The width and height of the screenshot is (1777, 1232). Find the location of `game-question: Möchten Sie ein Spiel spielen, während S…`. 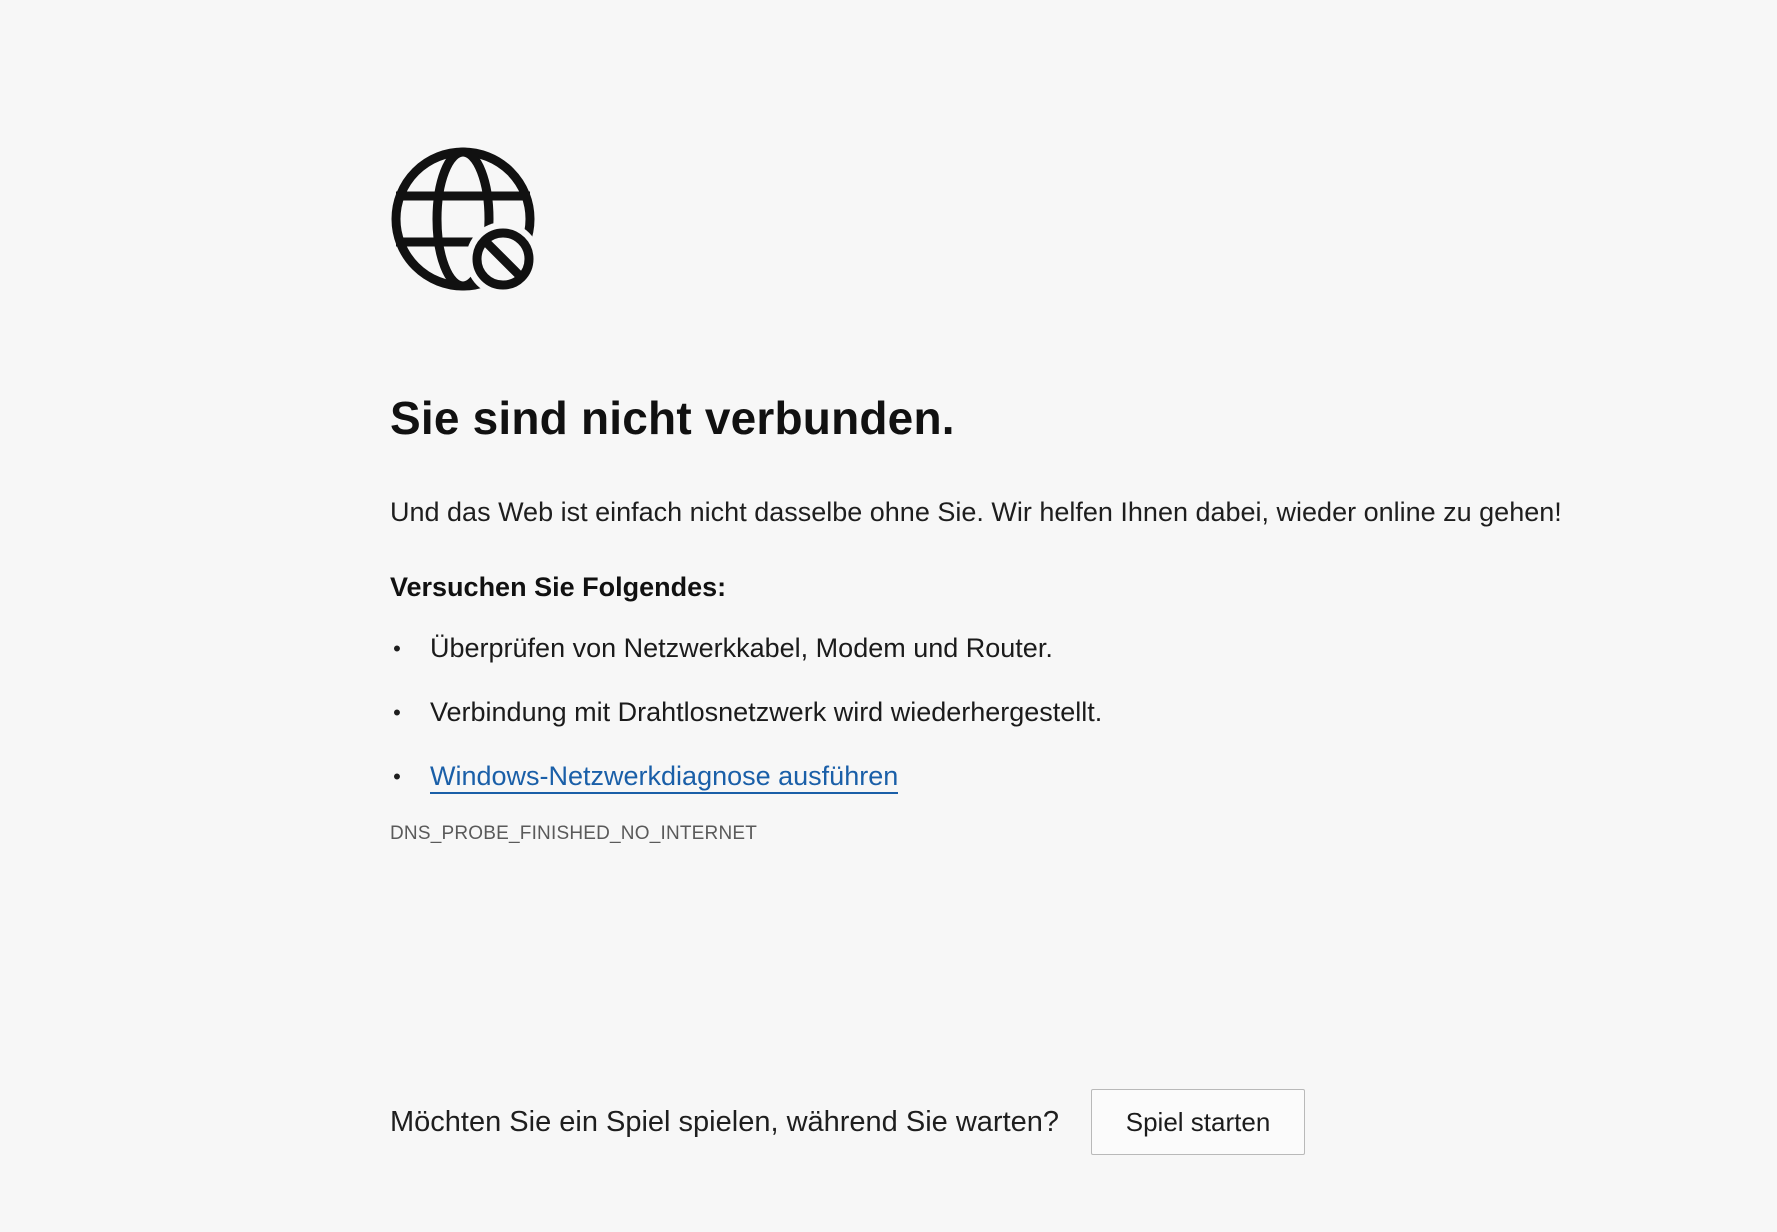

game-question: Möchten Sie ein Spiel spielen, während S… is located at coordinates (725, 1121).